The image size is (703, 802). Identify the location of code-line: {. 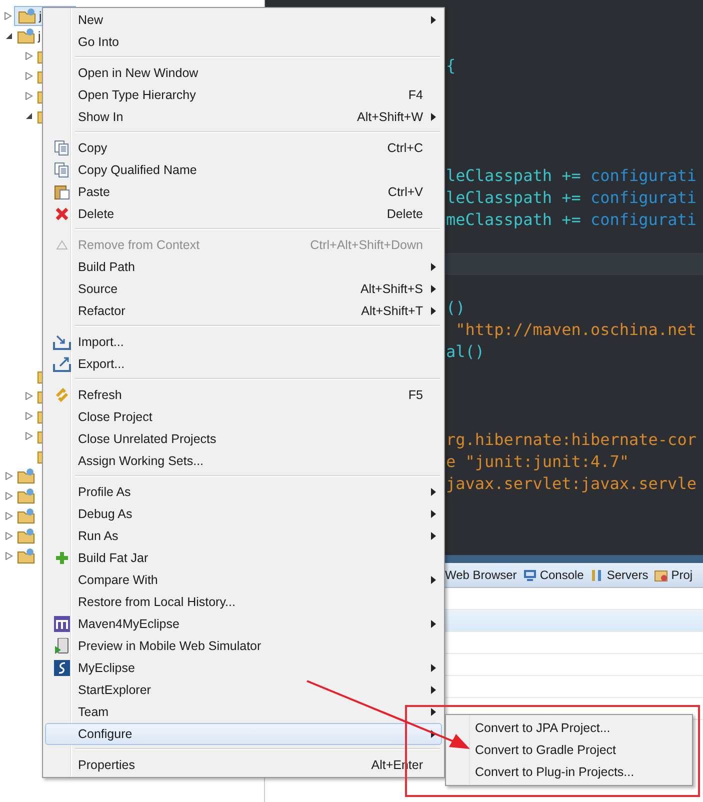
(451, 65).